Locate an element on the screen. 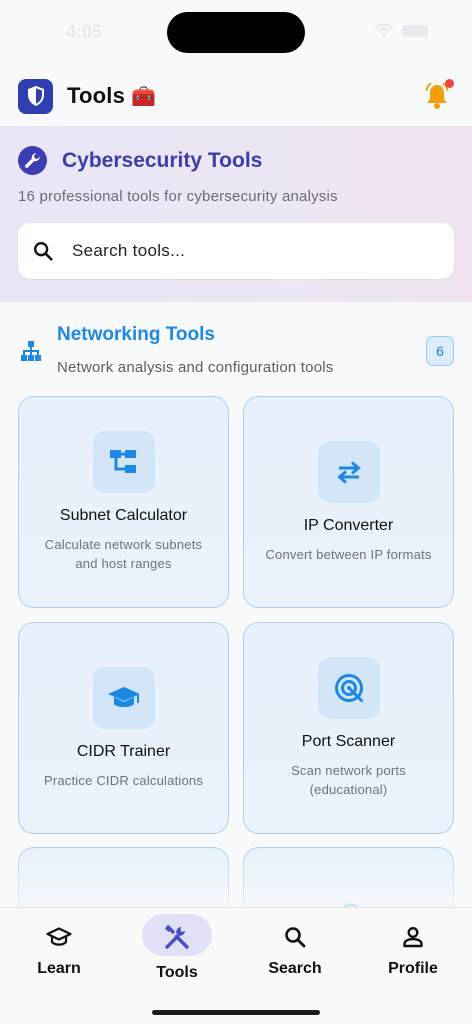 The image size is (472, 1024). tool-description: Convert between IP formats is located at coordinates (348, 554).